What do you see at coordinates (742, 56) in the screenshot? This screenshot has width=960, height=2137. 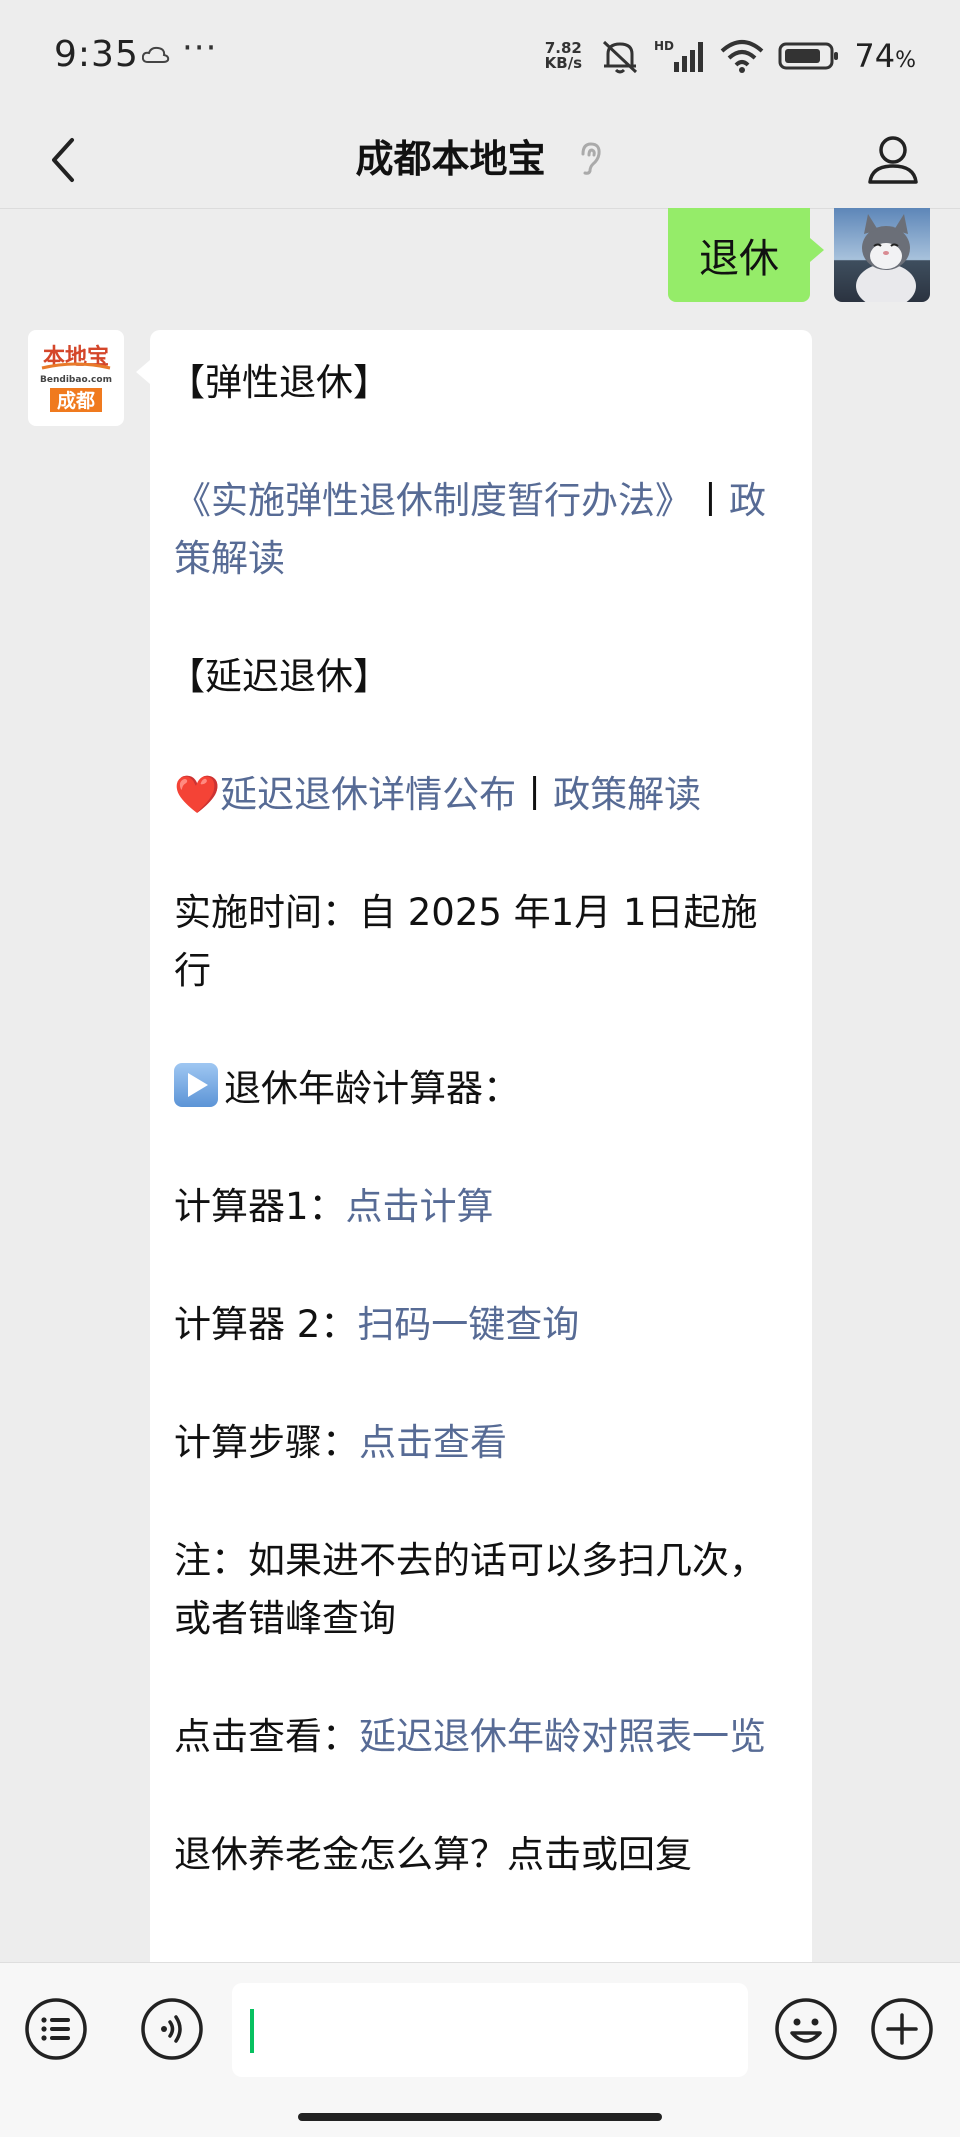 I see `wifi-icon` at bounding box center [742, 56].